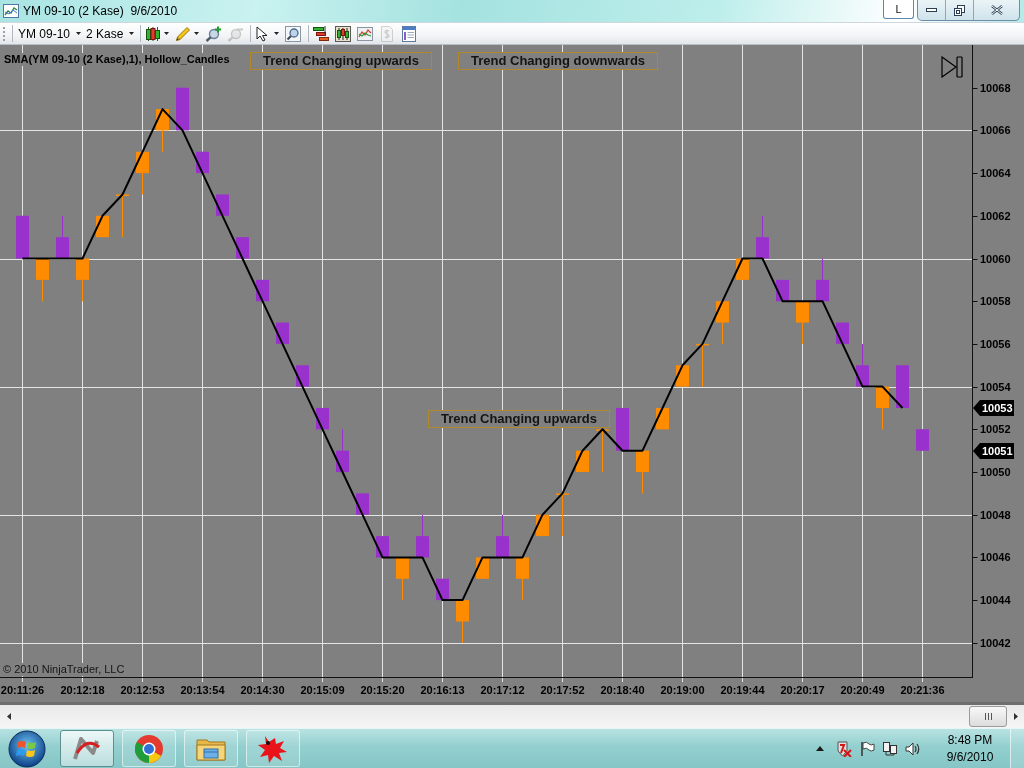 The height and width of the screenshot is (768, 1024). Describe the element at coordinates (820, 748) in the screenshot. I see `up-arrow-icon` at that location.